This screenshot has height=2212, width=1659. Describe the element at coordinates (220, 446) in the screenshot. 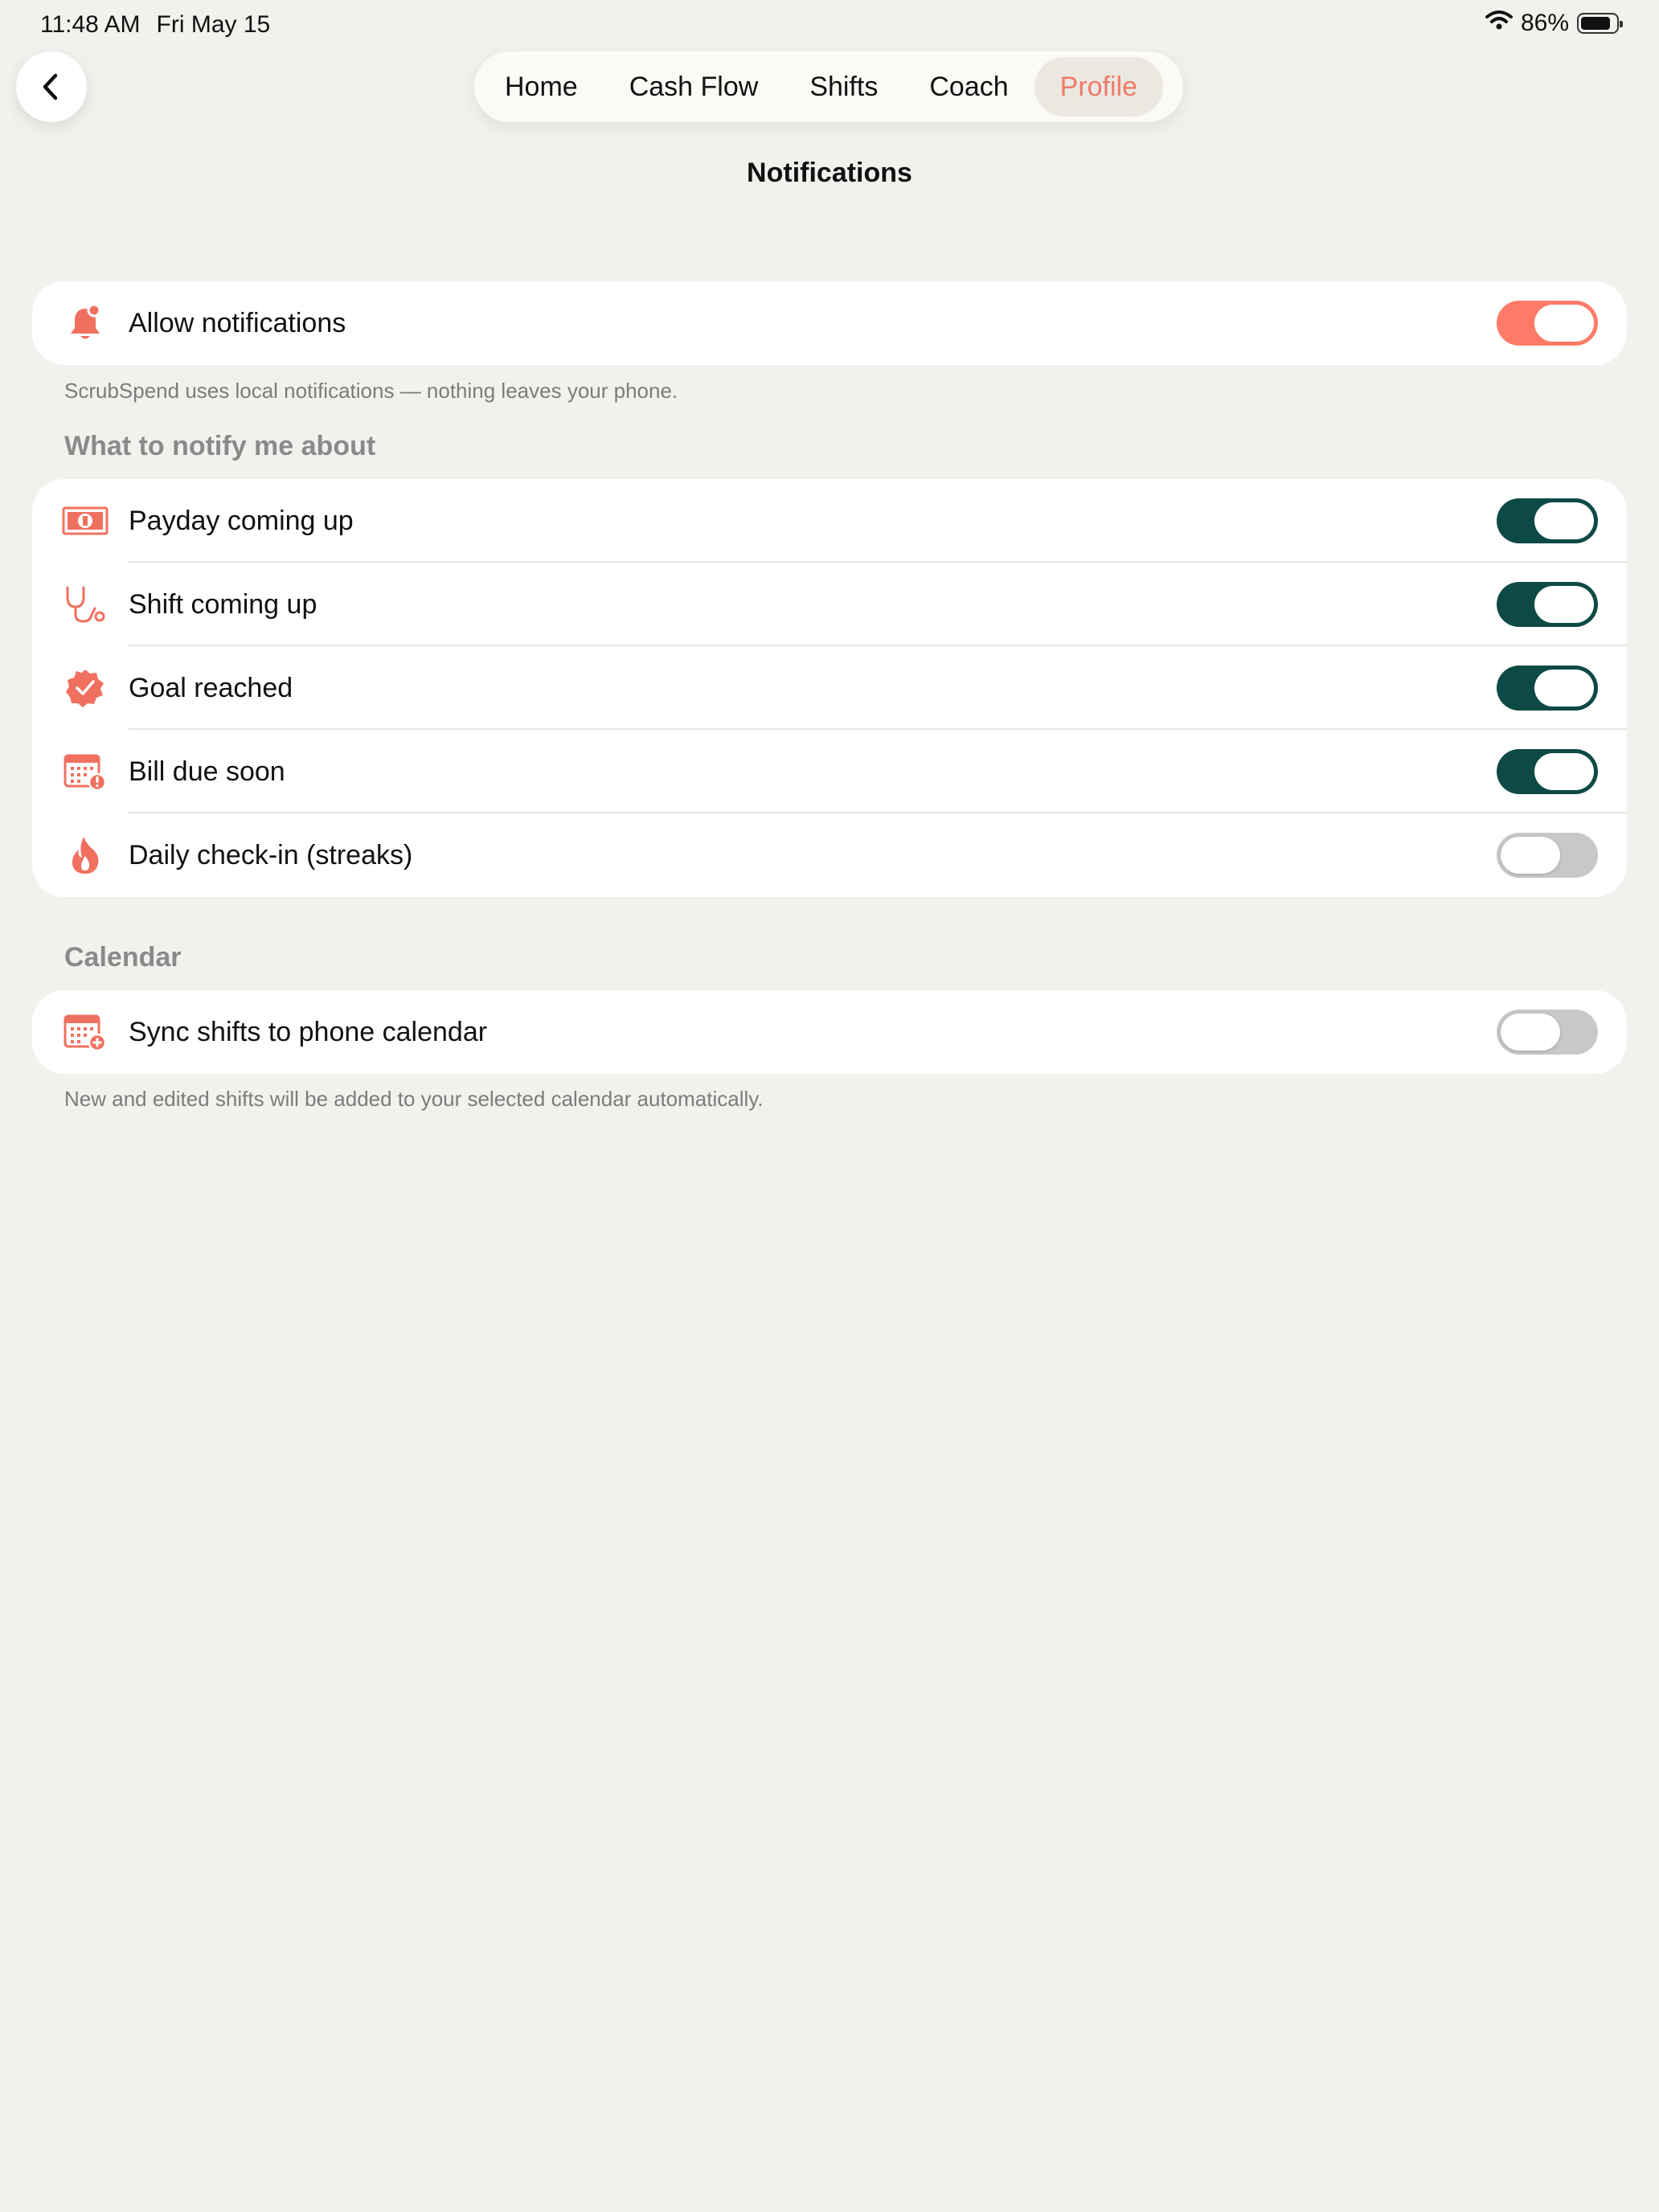

I see `notify-section-header: What to notify me about` at that location.